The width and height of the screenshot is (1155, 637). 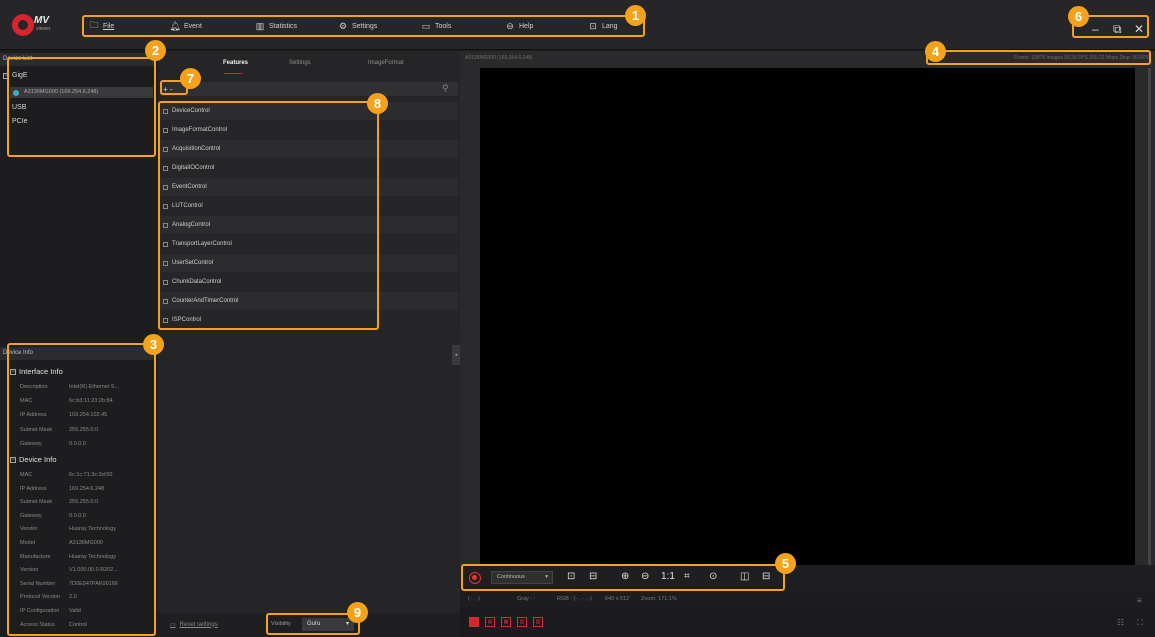 I want to click on layout-1-icon: ▤, so click(x=490, y=622).